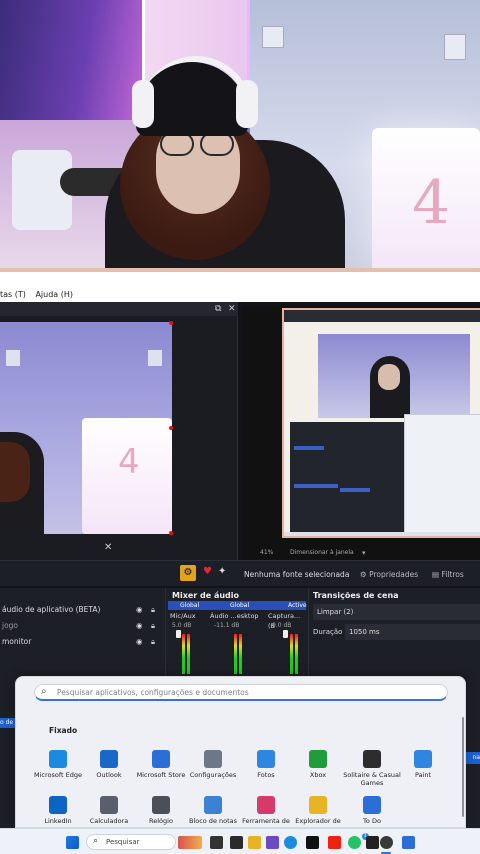 The width and height of the screenshot is (480, 854). I want to click on obs-icon, so click(386, 842).